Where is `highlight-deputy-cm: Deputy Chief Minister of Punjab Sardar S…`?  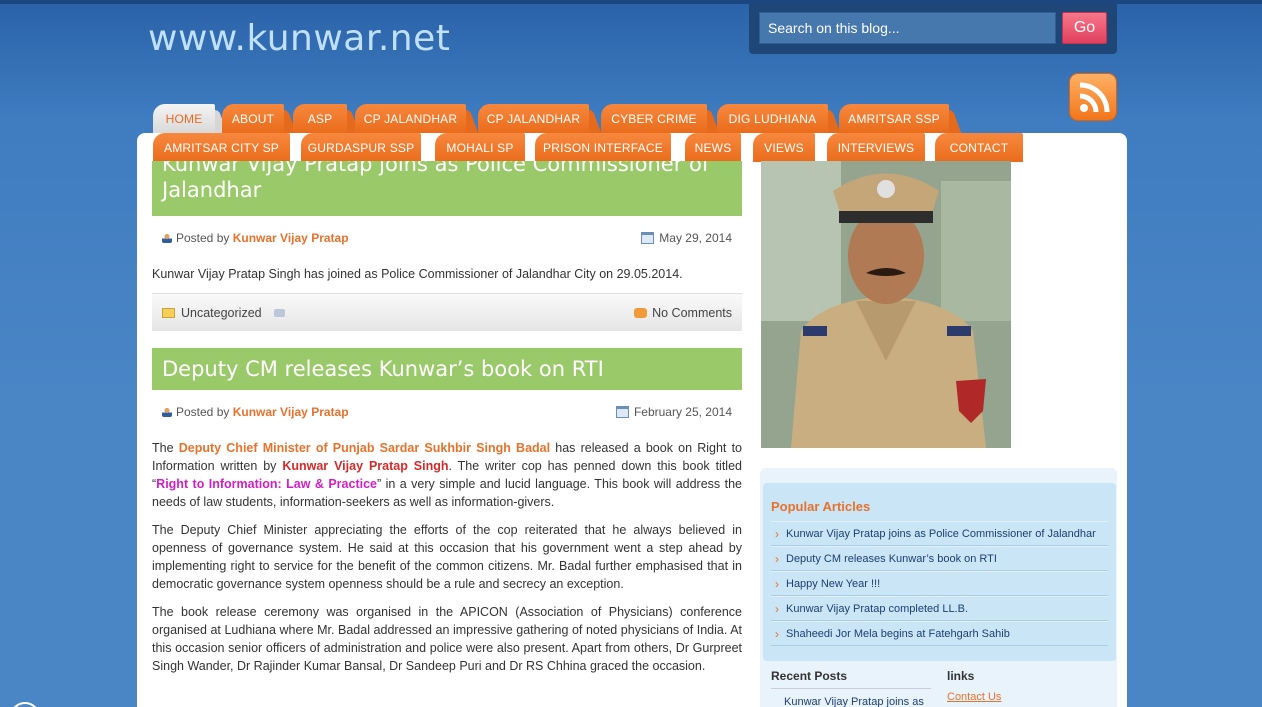 highlight-deputy-cm: Deputy Chief Minister of Punjab Sardar S… is located at coordinates (364, 448).